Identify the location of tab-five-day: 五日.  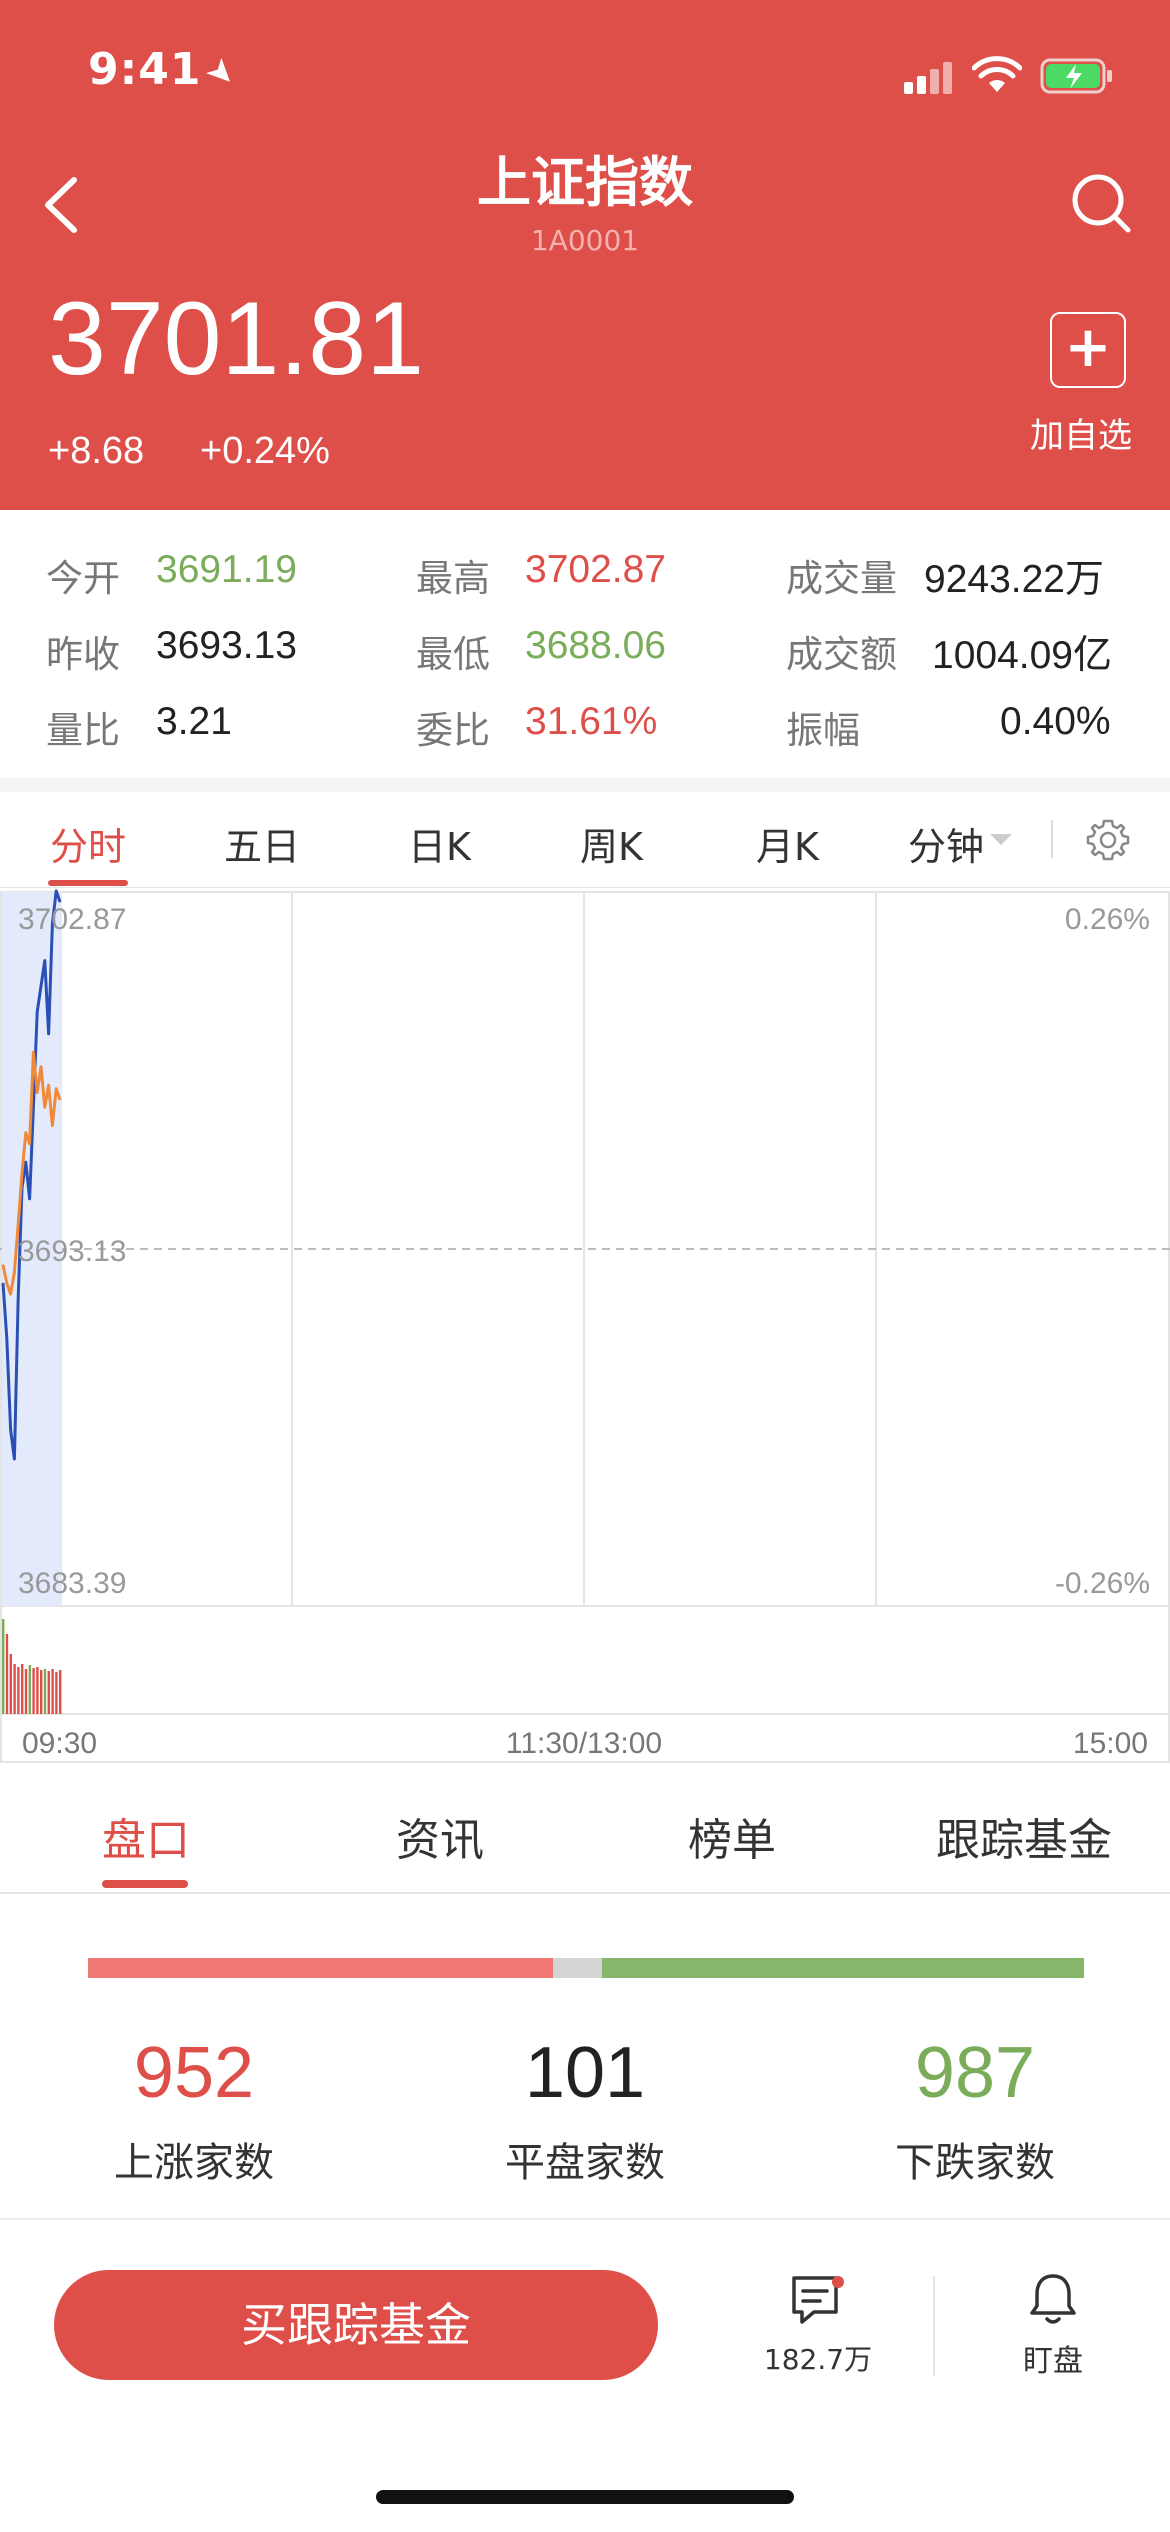
(262, 843).